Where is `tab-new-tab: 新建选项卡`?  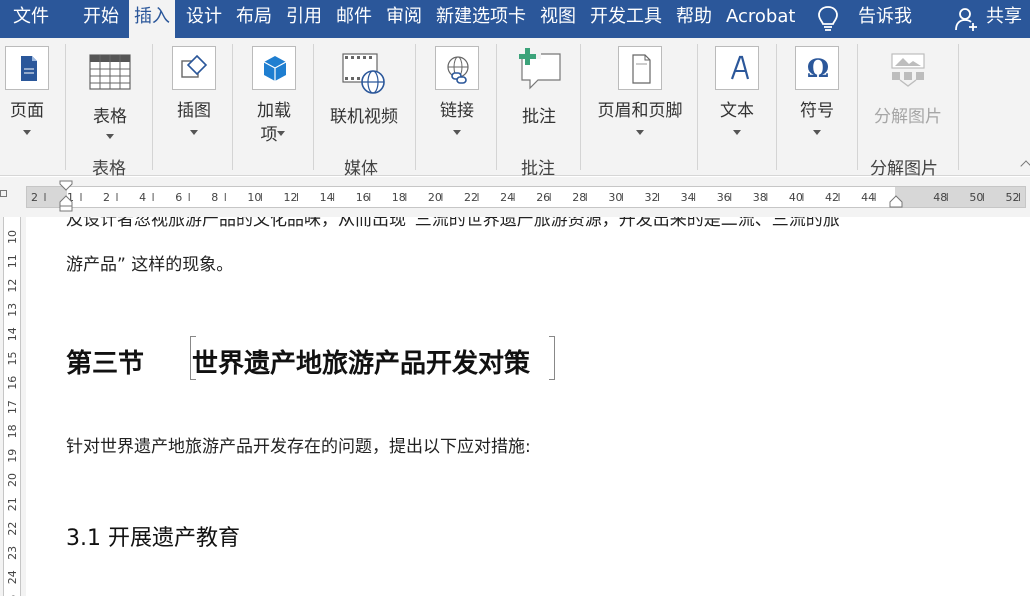
tab-new-tab: 新建选项卡 is located at coordinates (481, 19).